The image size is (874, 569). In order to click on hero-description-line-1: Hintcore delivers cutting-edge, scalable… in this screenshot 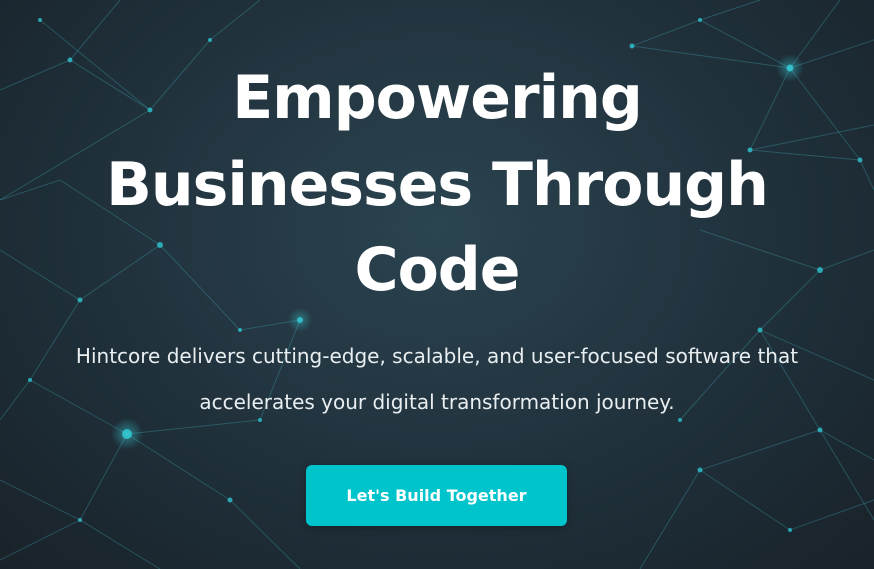, I will do `click(437, 356)`.